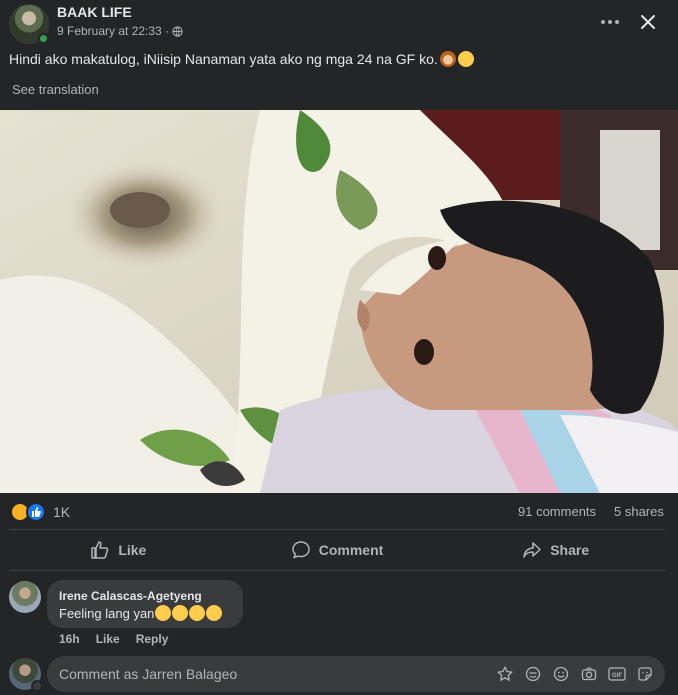 Image resolution: width=678 pixels, height=695 pixels. Describe the element at coordinates (36, 512) in the screenshot. I see `like-icon` at that location.